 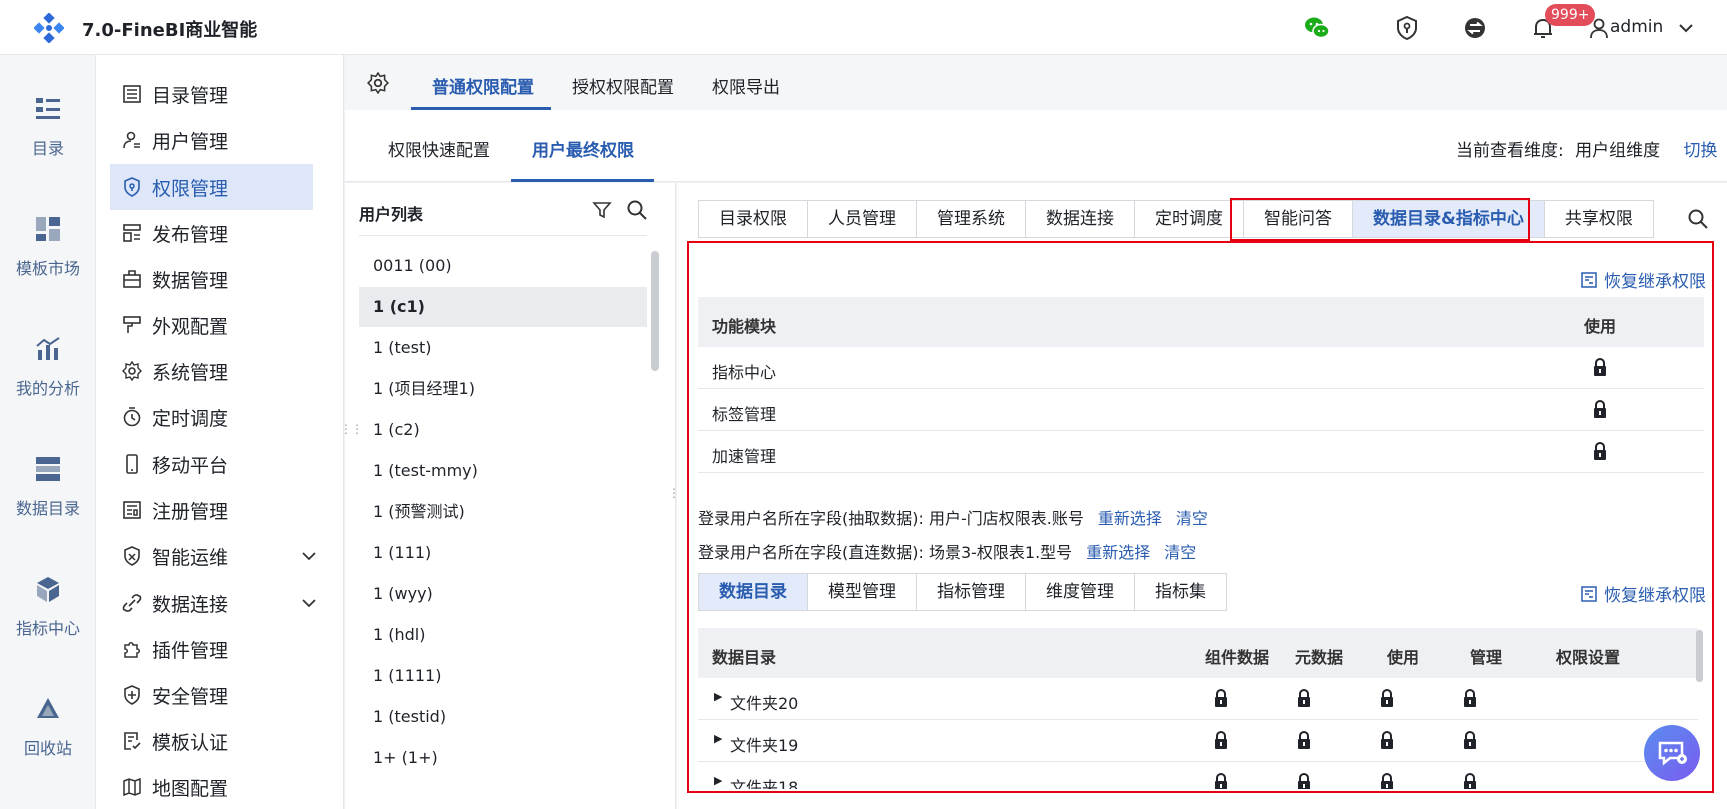 What do you see at coordinates (1636, 27) in the screenshot?
I see `user-name: admin` at bounding box center [1636, 27].